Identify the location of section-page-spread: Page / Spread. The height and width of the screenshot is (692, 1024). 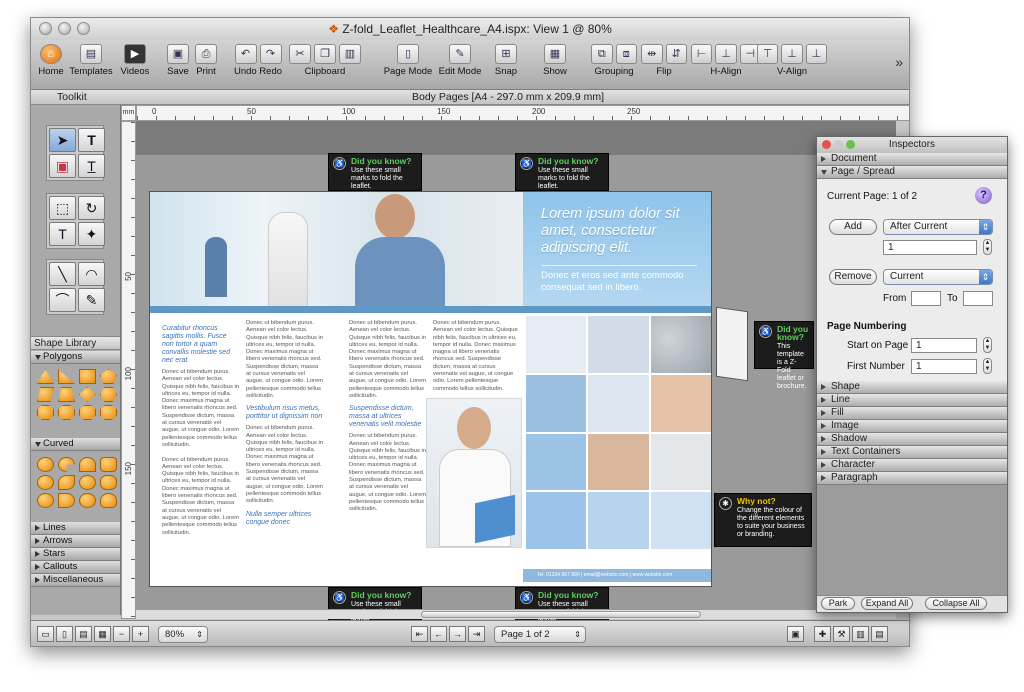
(912, 172).